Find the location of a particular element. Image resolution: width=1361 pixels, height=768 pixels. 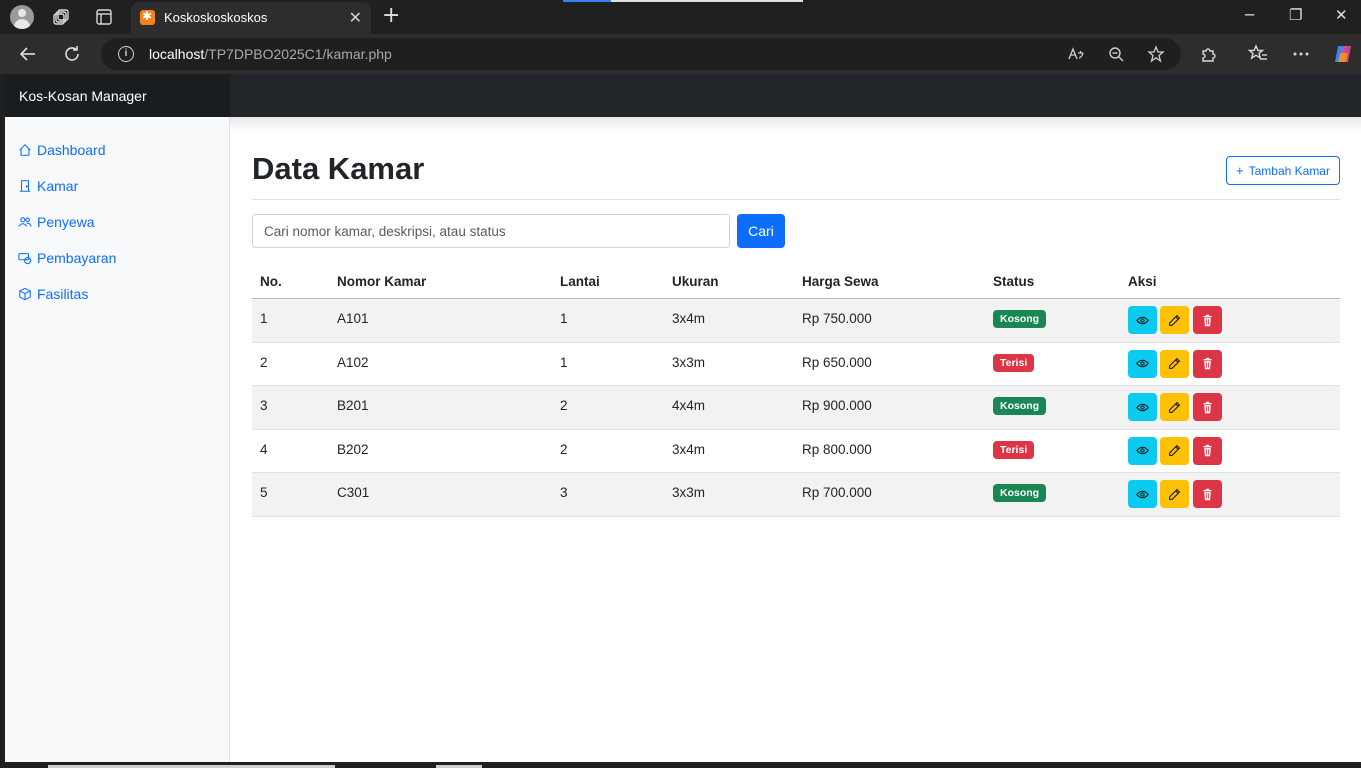

cell-nomor-kamar: B202 is located at coordinates (353, 449).